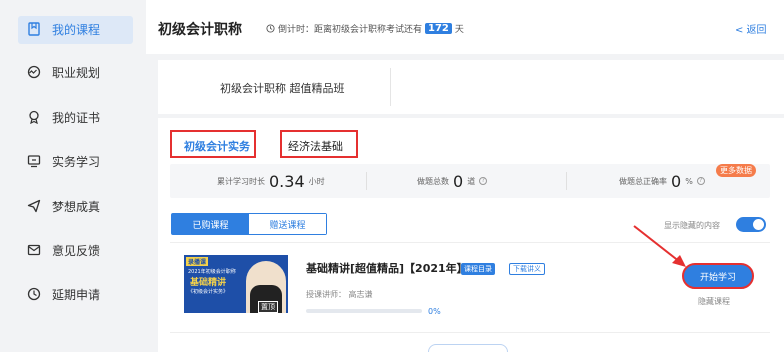  What do you see at coordinates (217, 146) in the screenshot?
I see `tab-label: 初级会计实务` at bounding box center [217, 146].